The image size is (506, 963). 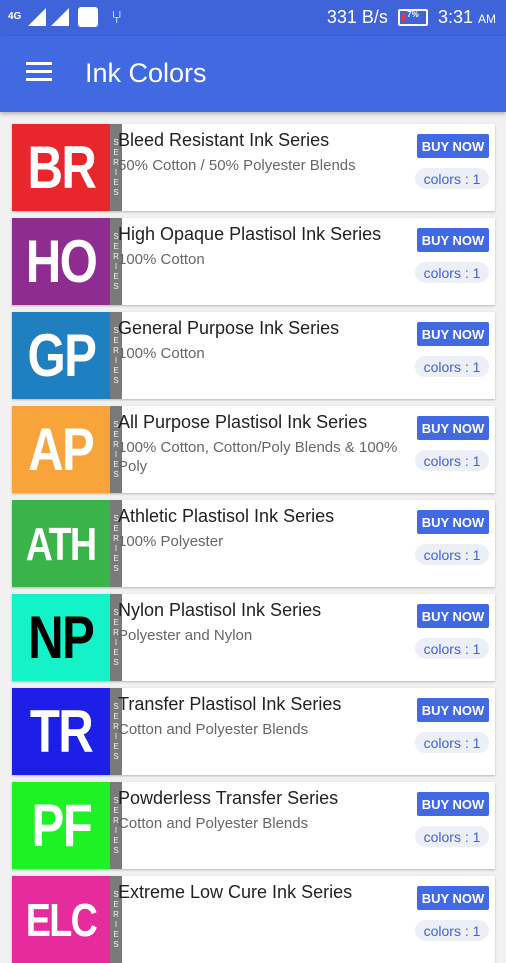 I want to click on app-bar: Ink Colors, so click(x=253, y=74).